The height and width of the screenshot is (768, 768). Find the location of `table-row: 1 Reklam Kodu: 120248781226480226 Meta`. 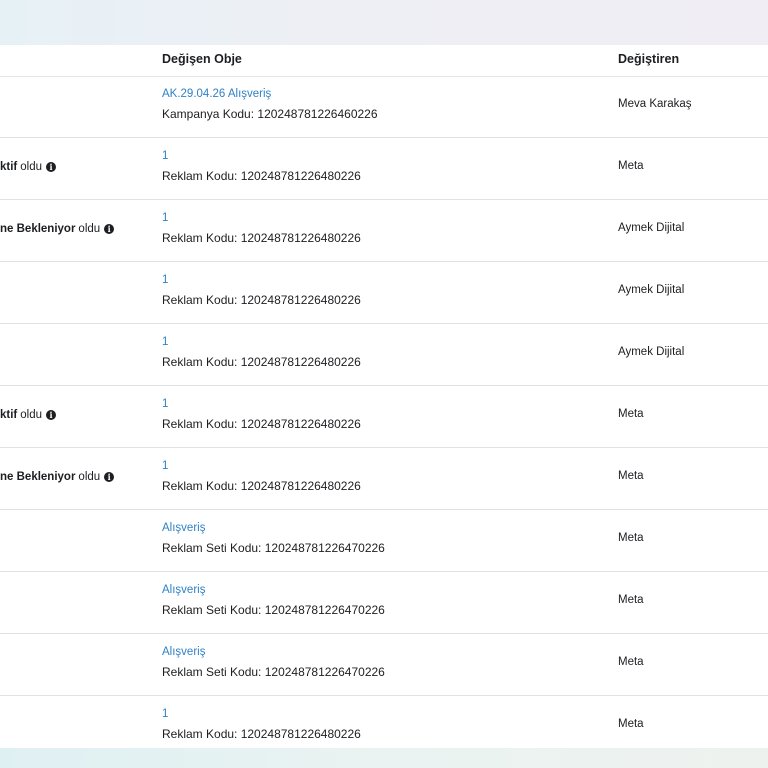

table-row: 1 Reklam Kodu: 120248781226480226 Meta is located at coordinates (384, 722).